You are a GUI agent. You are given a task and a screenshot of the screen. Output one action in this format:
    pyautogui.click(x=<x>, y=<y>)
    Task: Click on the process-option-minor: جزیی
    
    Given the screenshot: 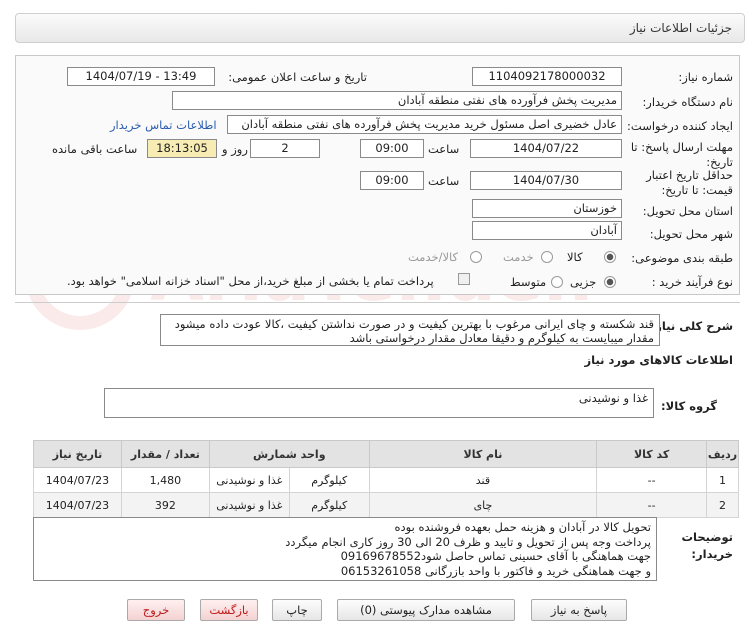 What is the action you would take?
    pyautogui.click(x=583, y=282)
    